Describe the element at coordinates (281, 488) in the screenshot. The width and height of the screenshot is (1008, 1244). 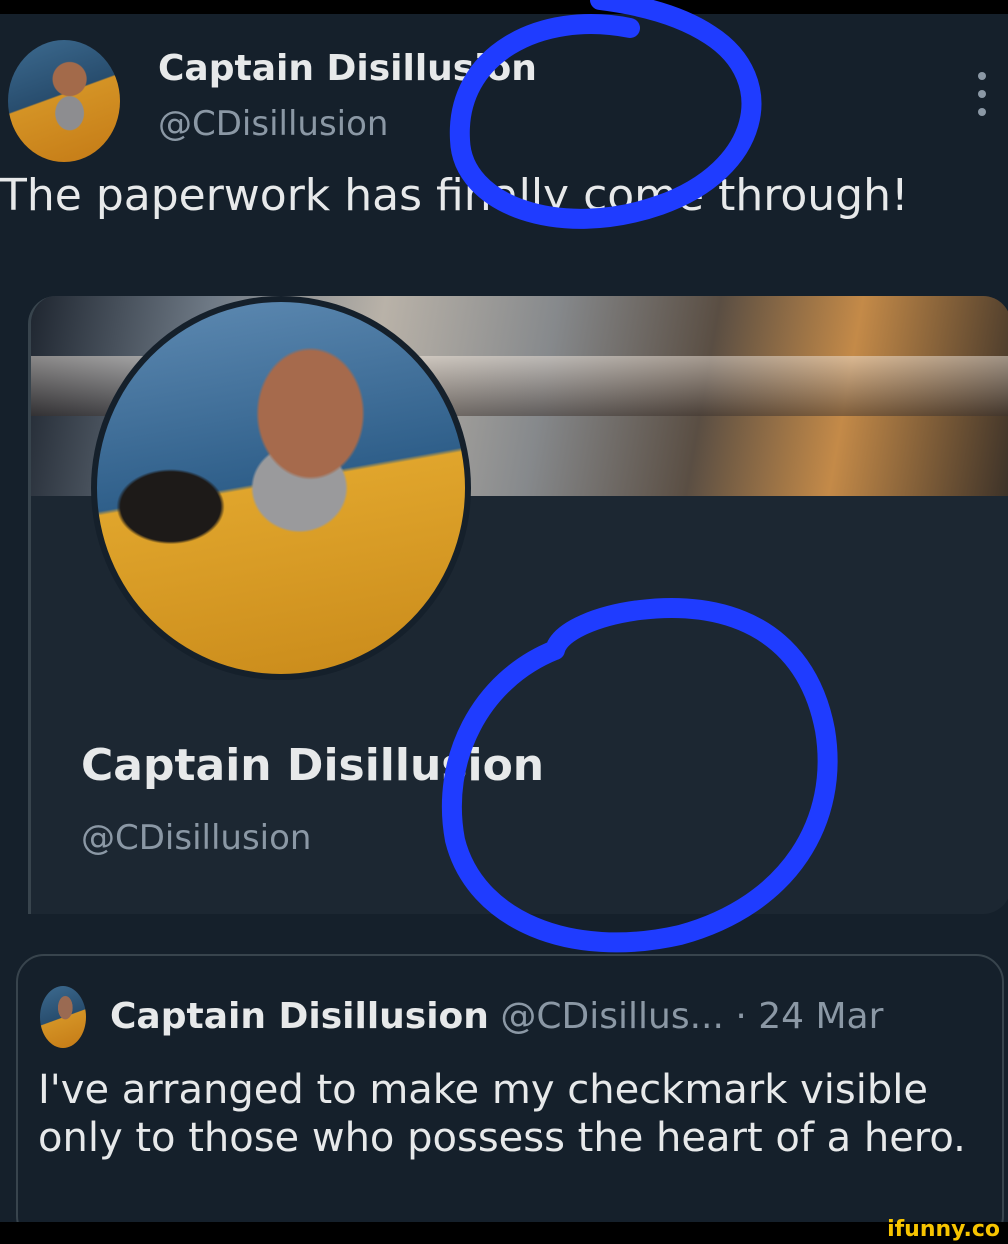
I see `profile-avatar` at that location.